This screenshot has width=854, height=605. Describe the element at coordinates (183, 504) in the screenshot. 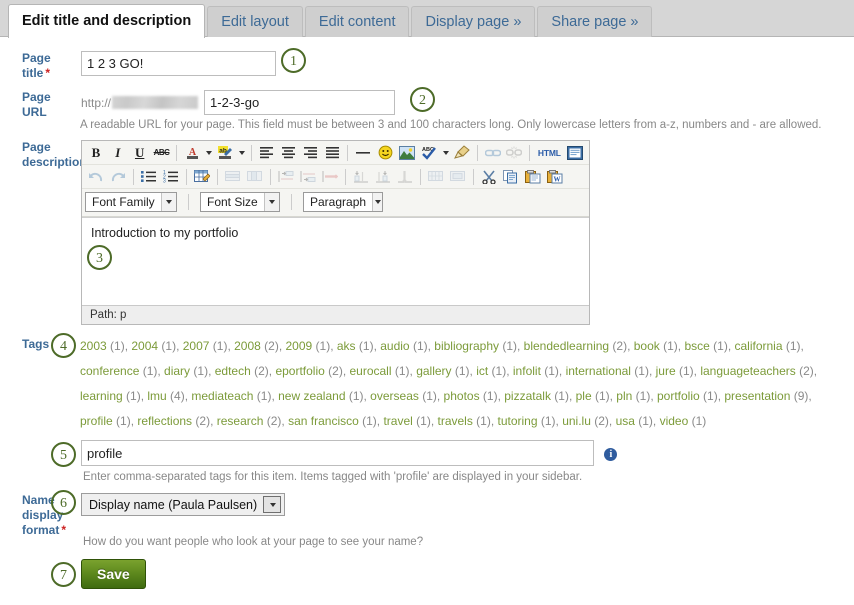

I see `name-display-format-select: Display name (Paula Paulsen)` at that location.